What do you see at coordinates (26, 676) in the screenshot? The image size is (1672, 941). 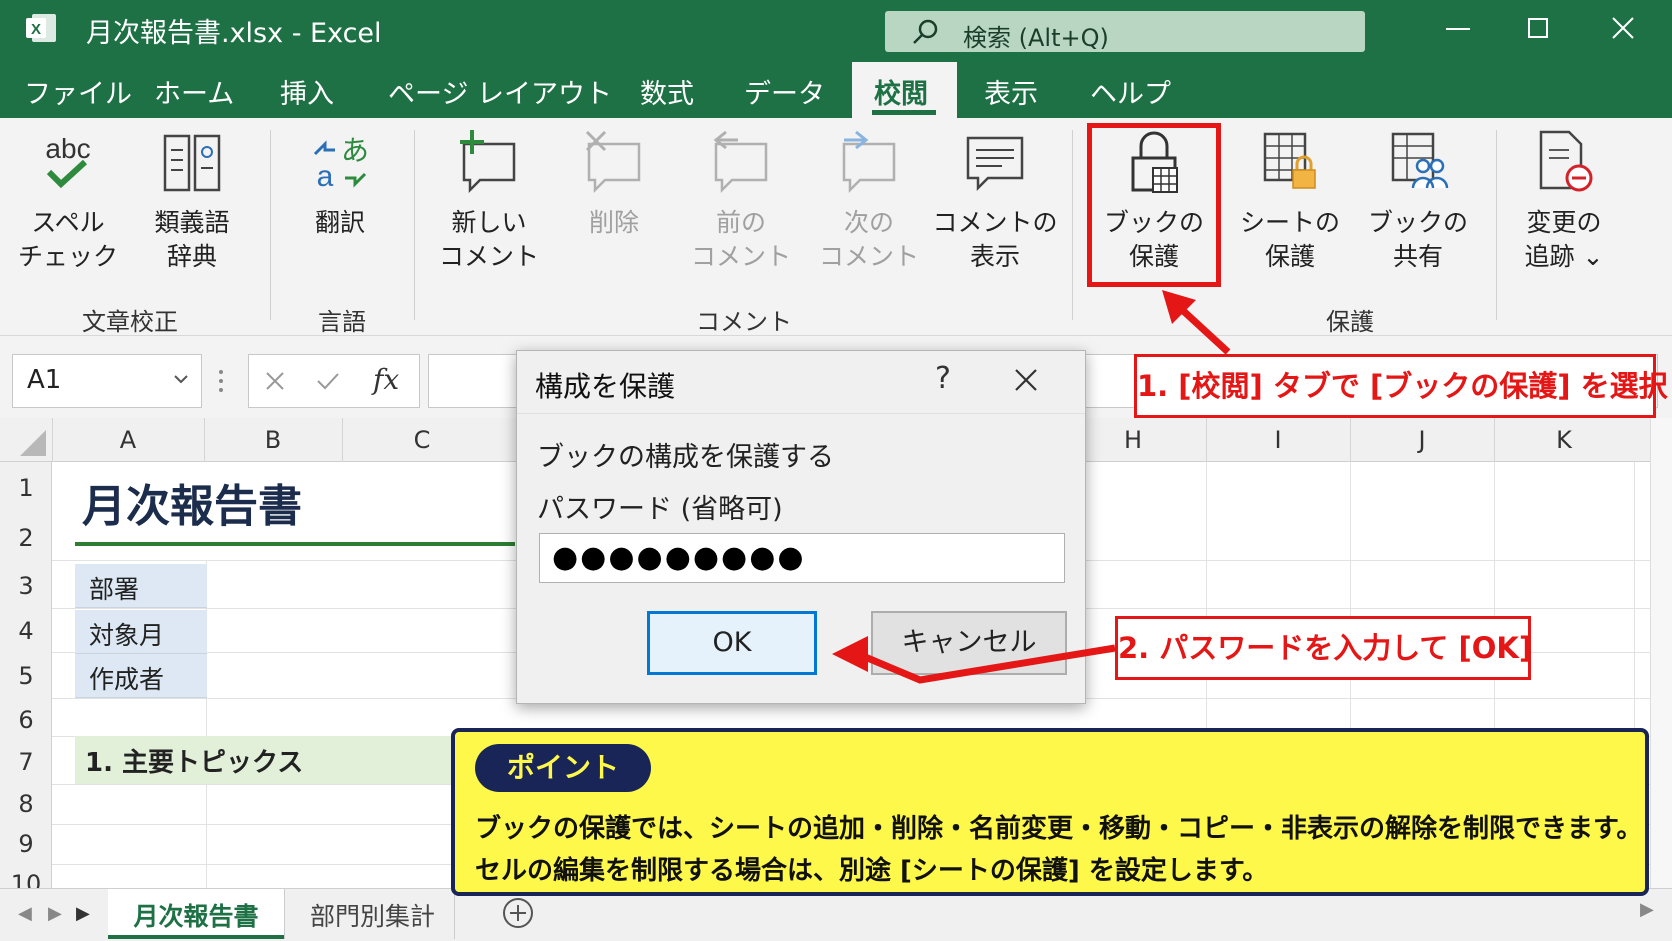 I see `row-header-5: 5` at bounding box center [26, 676].